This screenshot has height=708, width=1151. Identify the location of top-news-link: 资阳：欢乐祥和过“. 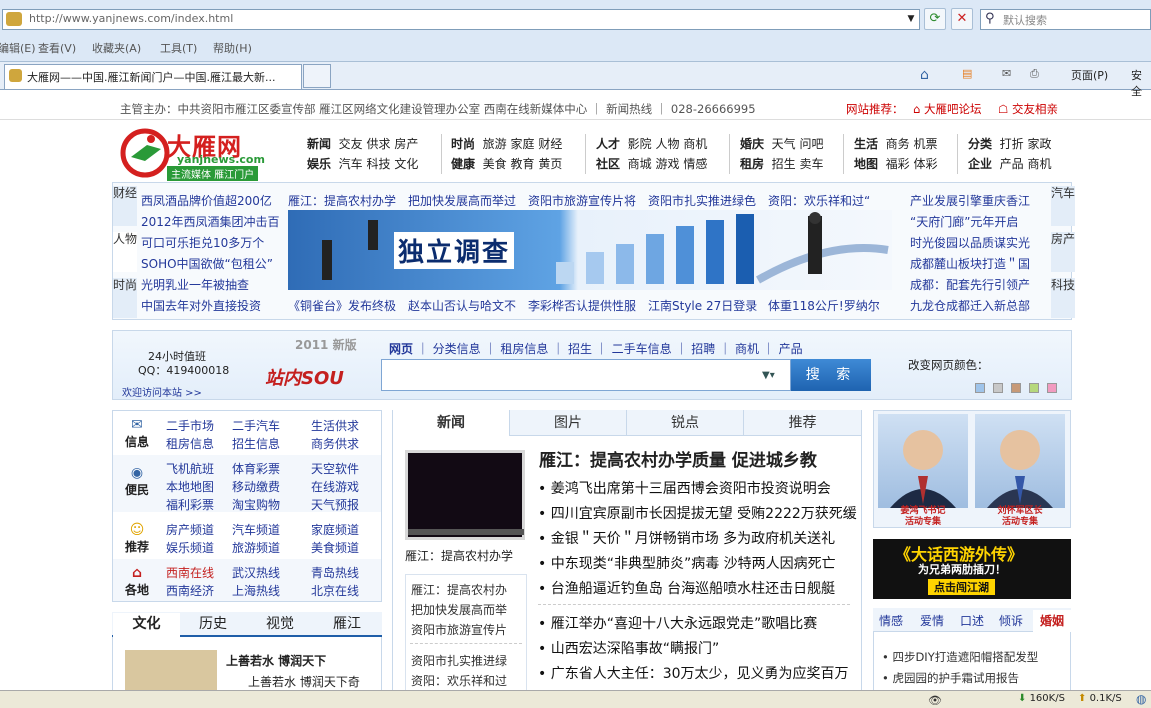
(830, 200).